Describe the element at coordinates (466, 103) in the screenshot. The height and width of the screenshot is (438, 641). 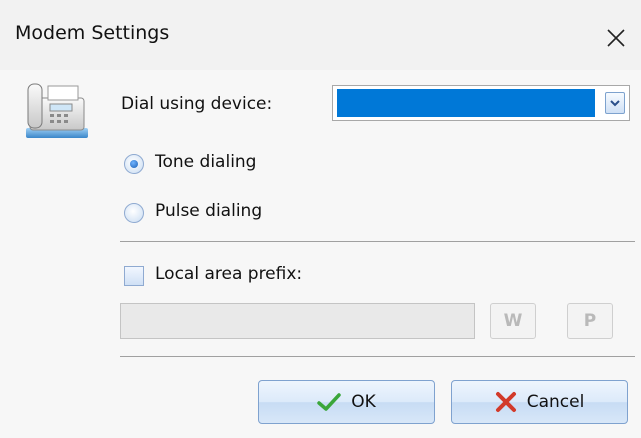
I see `dial-device-selected-value` at that location.